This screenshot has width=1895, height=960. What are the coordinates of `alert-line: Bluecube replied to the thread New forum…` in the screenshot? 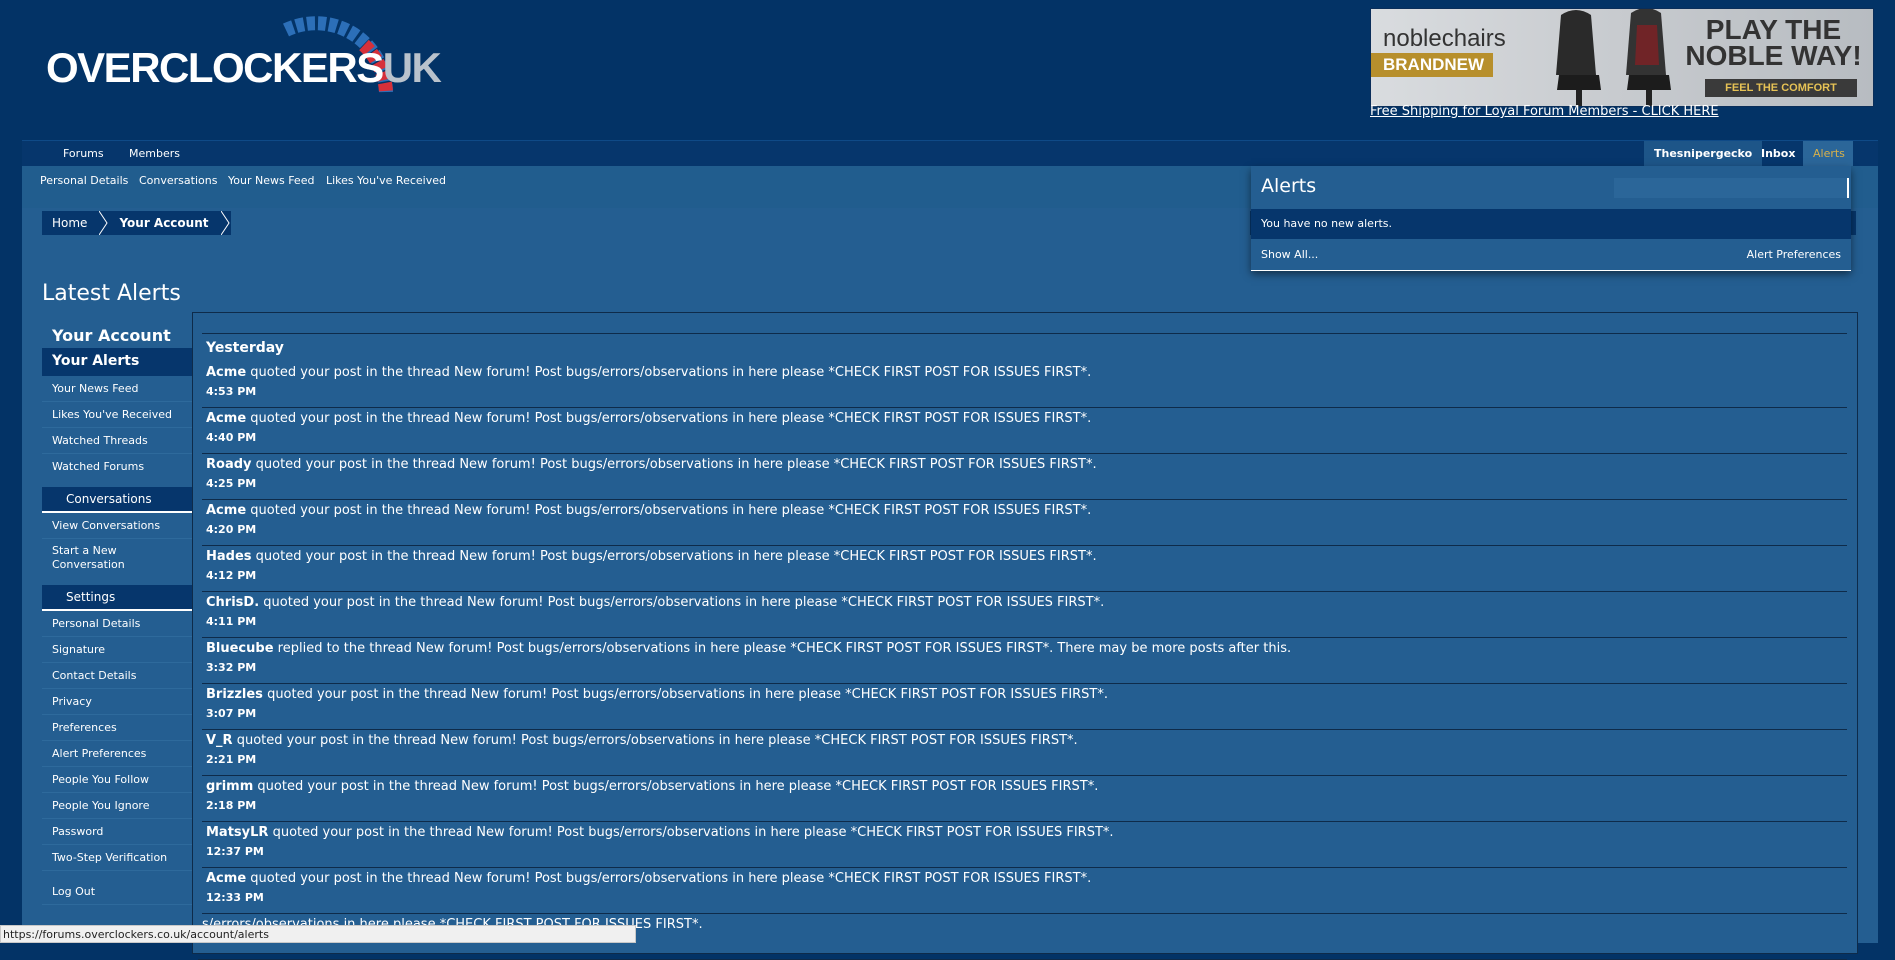 It's located at (1026, 647).